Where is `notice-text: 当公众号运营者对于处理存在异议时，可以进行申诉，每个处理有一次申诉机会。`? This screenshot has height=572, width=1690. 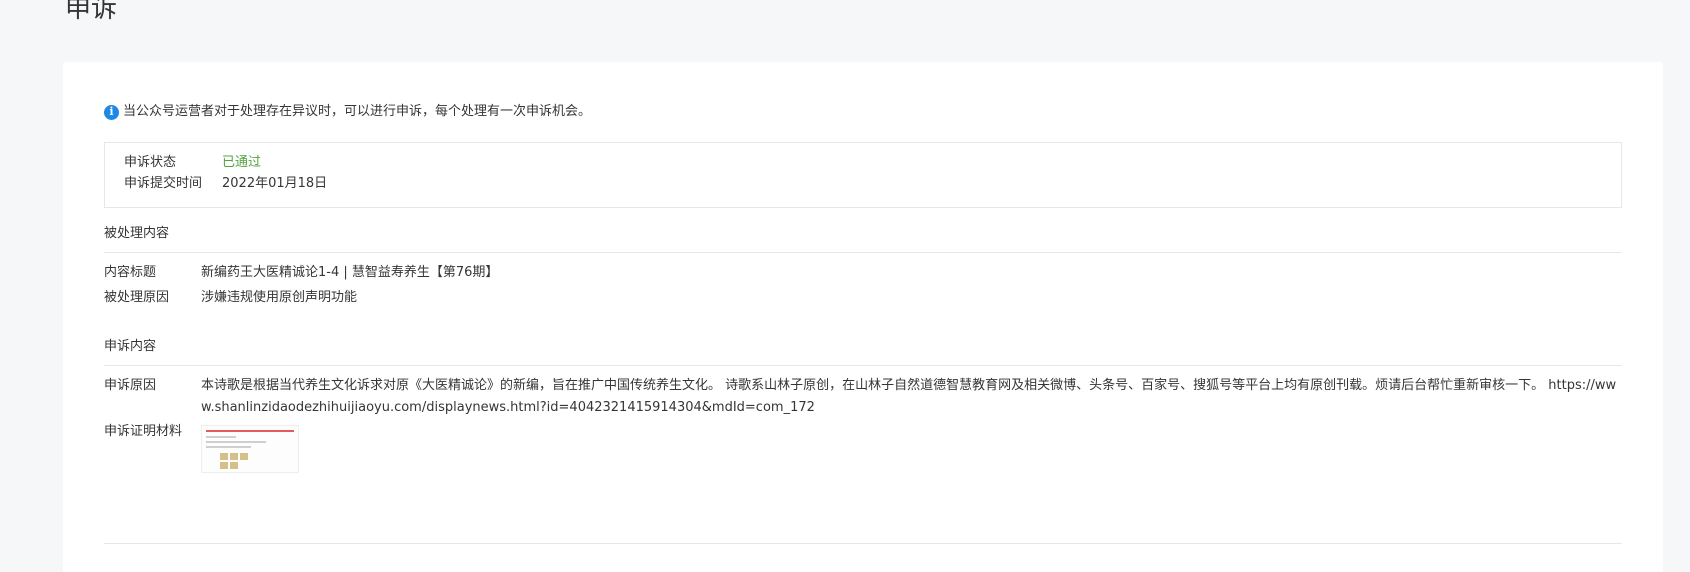 notice-text: 当公众号运营者对于处理存在异议时，可以进行申诉，每个处理有一次申诉机会。 is located at coordinates (357, 111).